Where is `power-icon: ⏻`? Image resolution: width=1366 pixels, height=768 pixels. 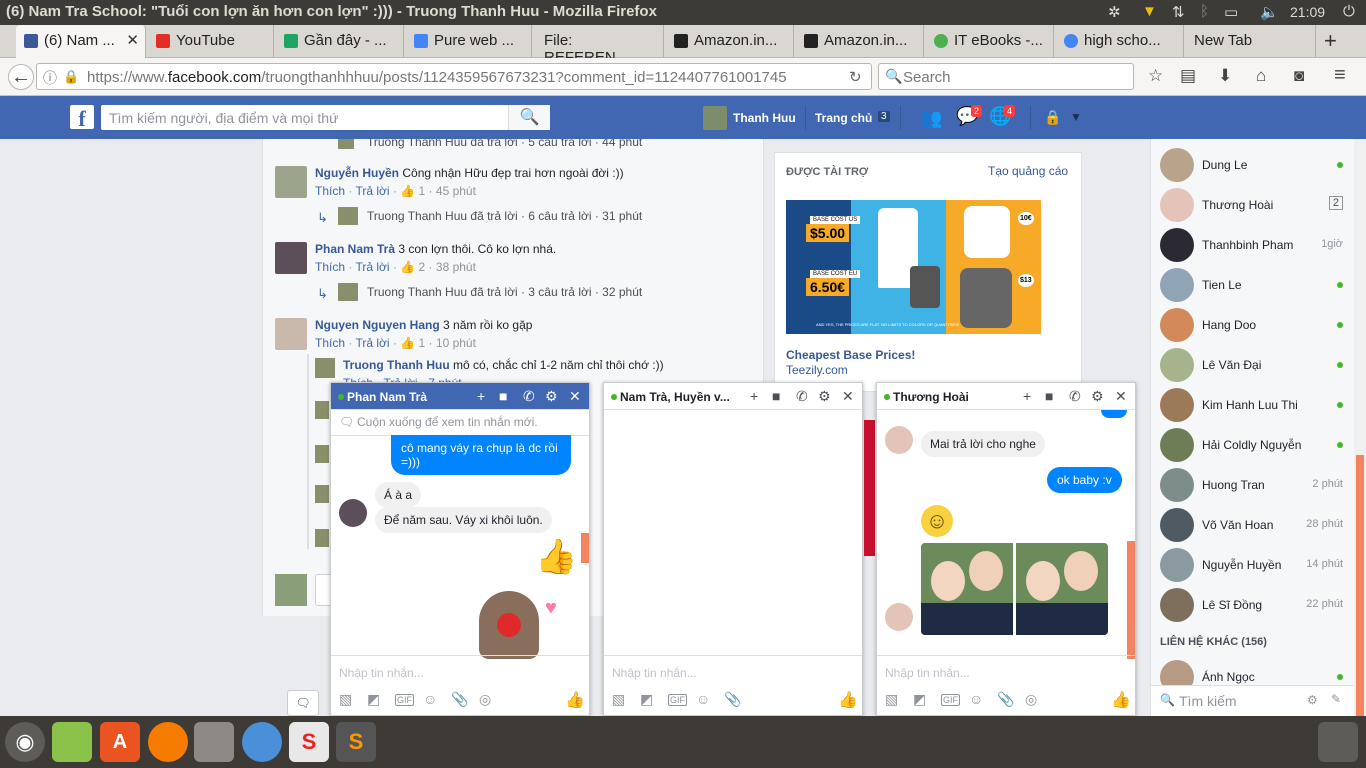
power-icon: ⏻ is located at coordinates (1349, 11).